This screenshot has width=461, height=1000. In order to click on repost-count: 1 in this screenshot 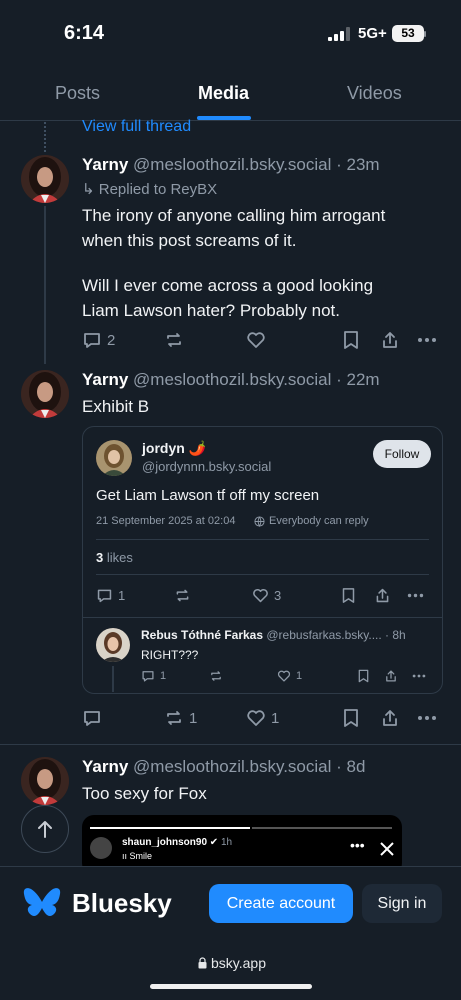, I will do `click(193, 718)`.